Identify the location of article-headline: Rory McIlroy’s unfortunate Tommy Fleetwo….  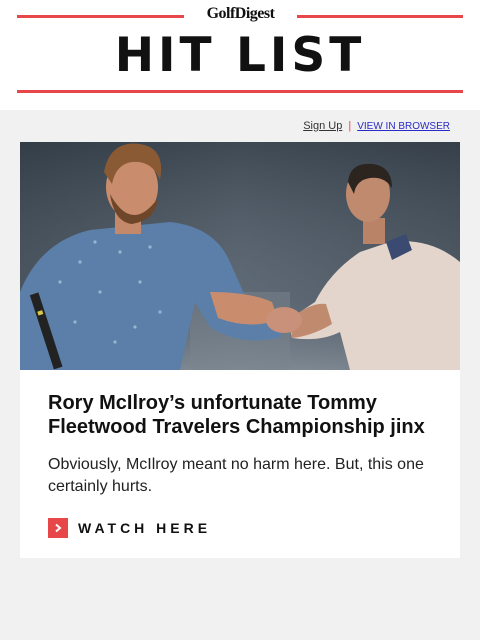
(243, 415).